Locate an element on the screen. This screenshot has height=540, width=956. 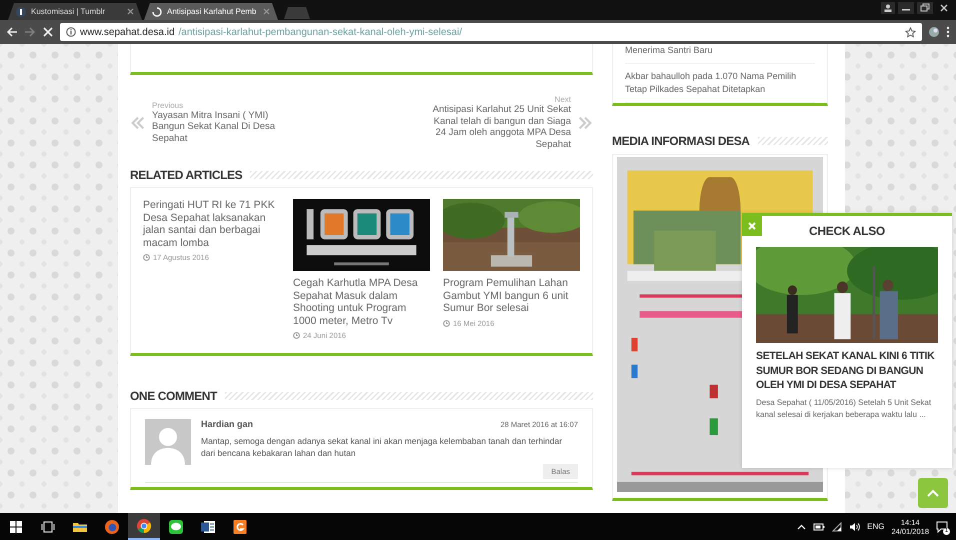
section-heading: RELATED ARTICLES is located at coordinates (186, 175).